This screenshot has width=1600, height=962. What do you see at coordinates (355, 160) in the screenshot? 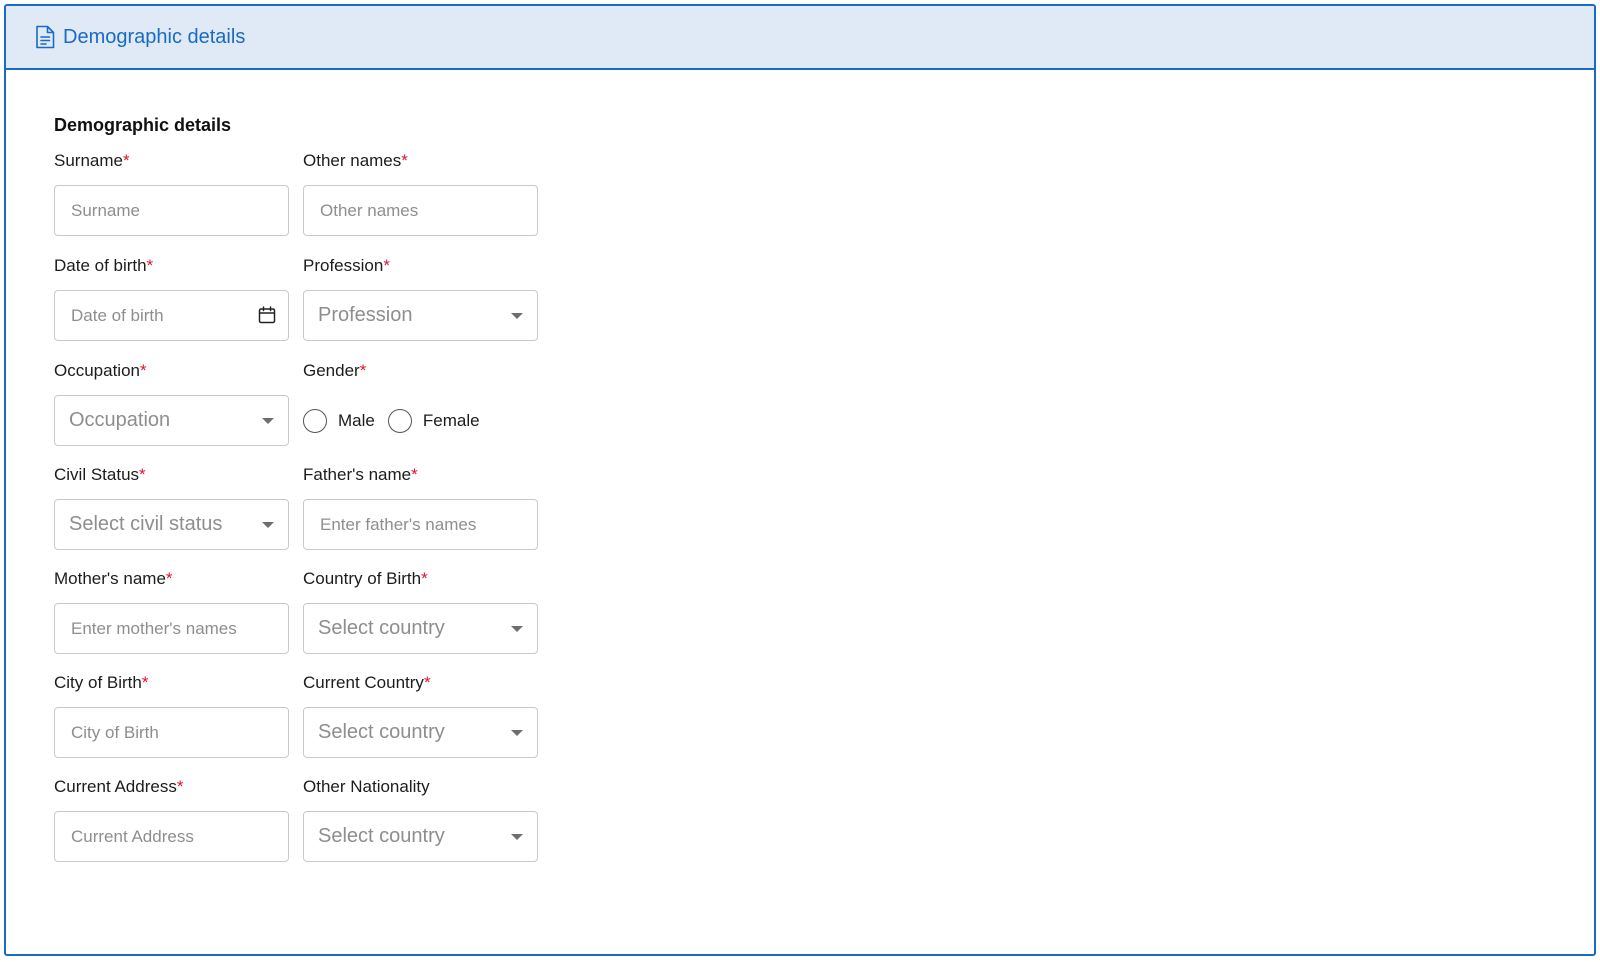
I see `other-names-label: Other names*` at bounding box center [355, 160].